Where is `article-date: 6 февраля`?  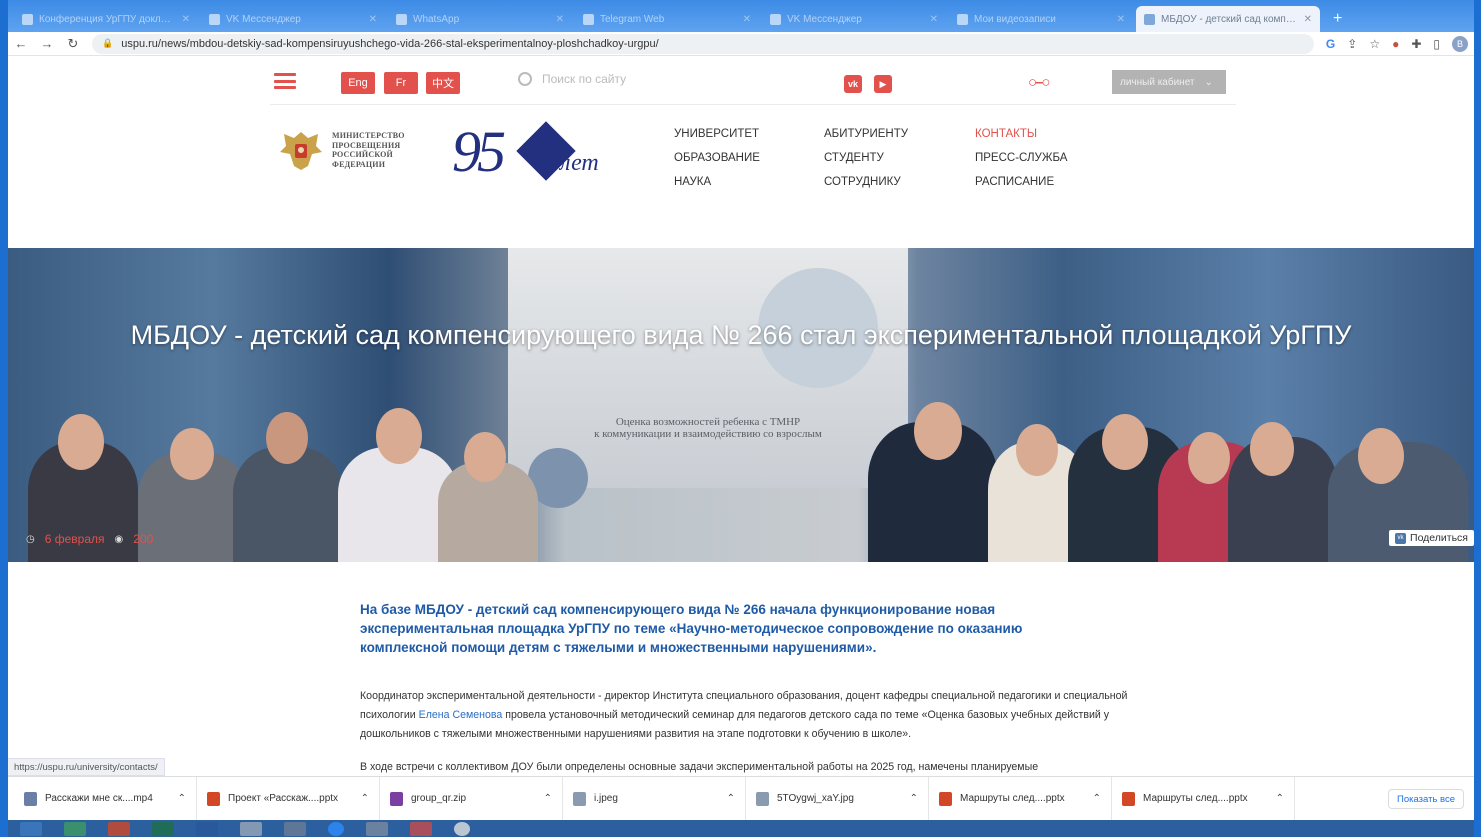 article-date: 6 февраля is located at coordinates (74, 539).